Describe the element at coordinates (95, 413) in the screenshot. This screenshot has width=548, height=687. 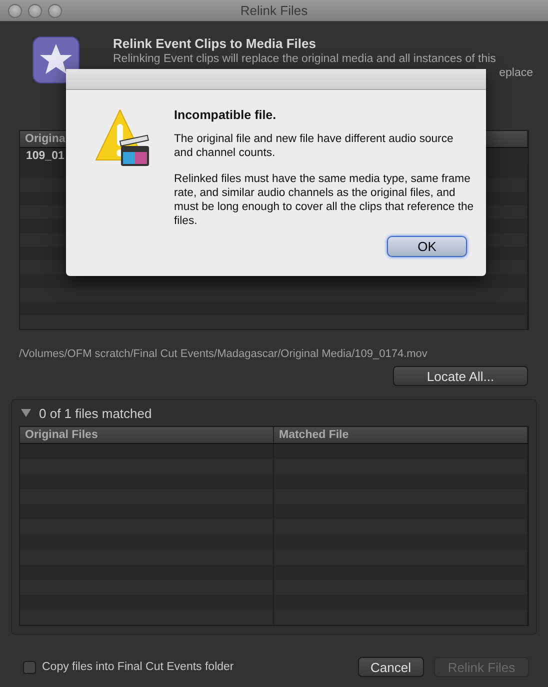
I see `matched-count: 0 of 1 files matched` at that location.